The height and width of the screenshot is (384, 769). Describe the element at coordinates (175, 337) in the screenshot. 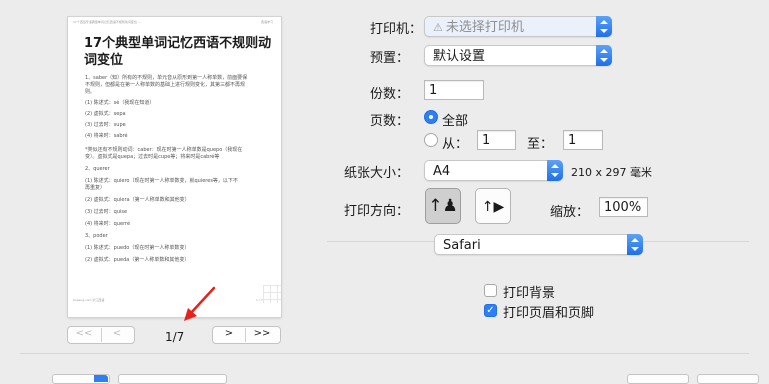

I see `page-indicator: 1/7` at that location.